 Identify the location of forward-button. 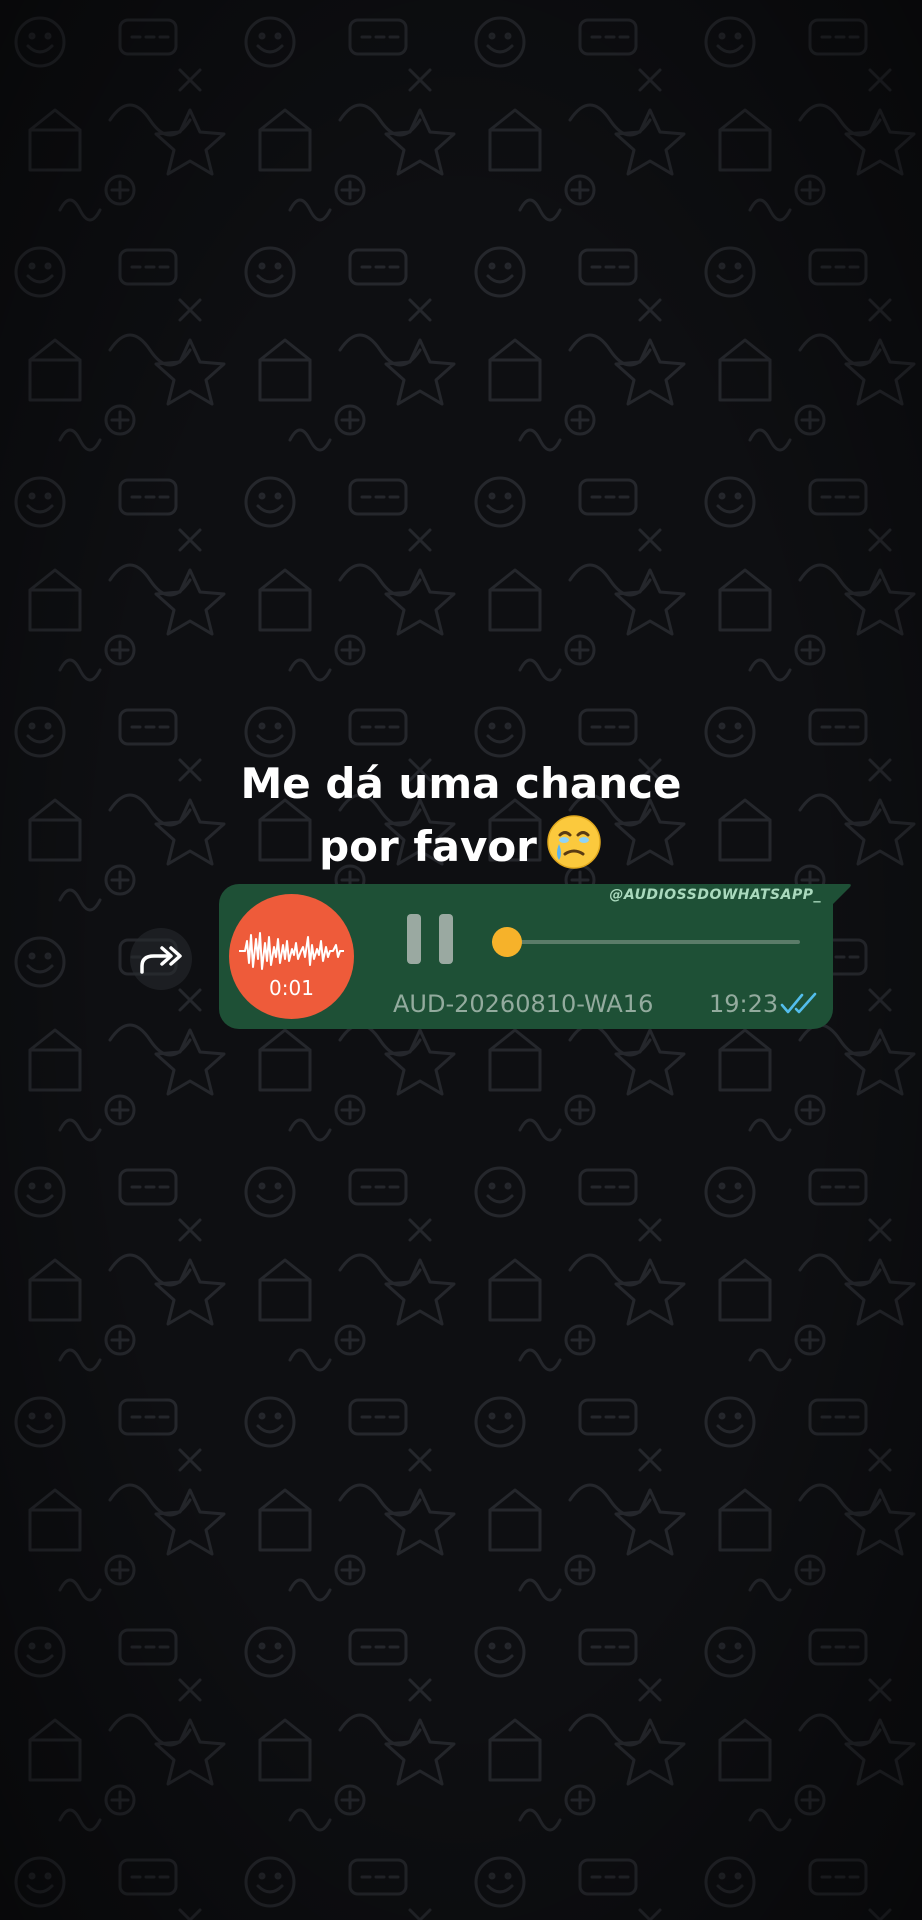
(161, 959).